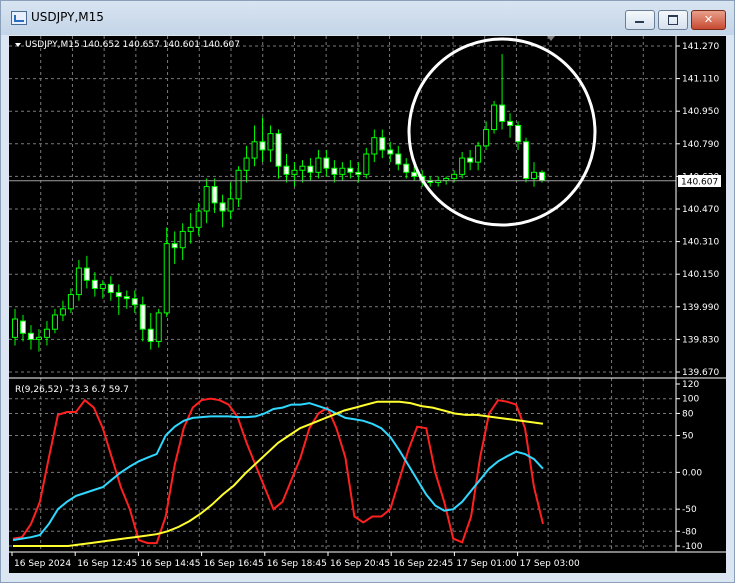  I want to click on current-price-label: 140.607, so click(699, 183).